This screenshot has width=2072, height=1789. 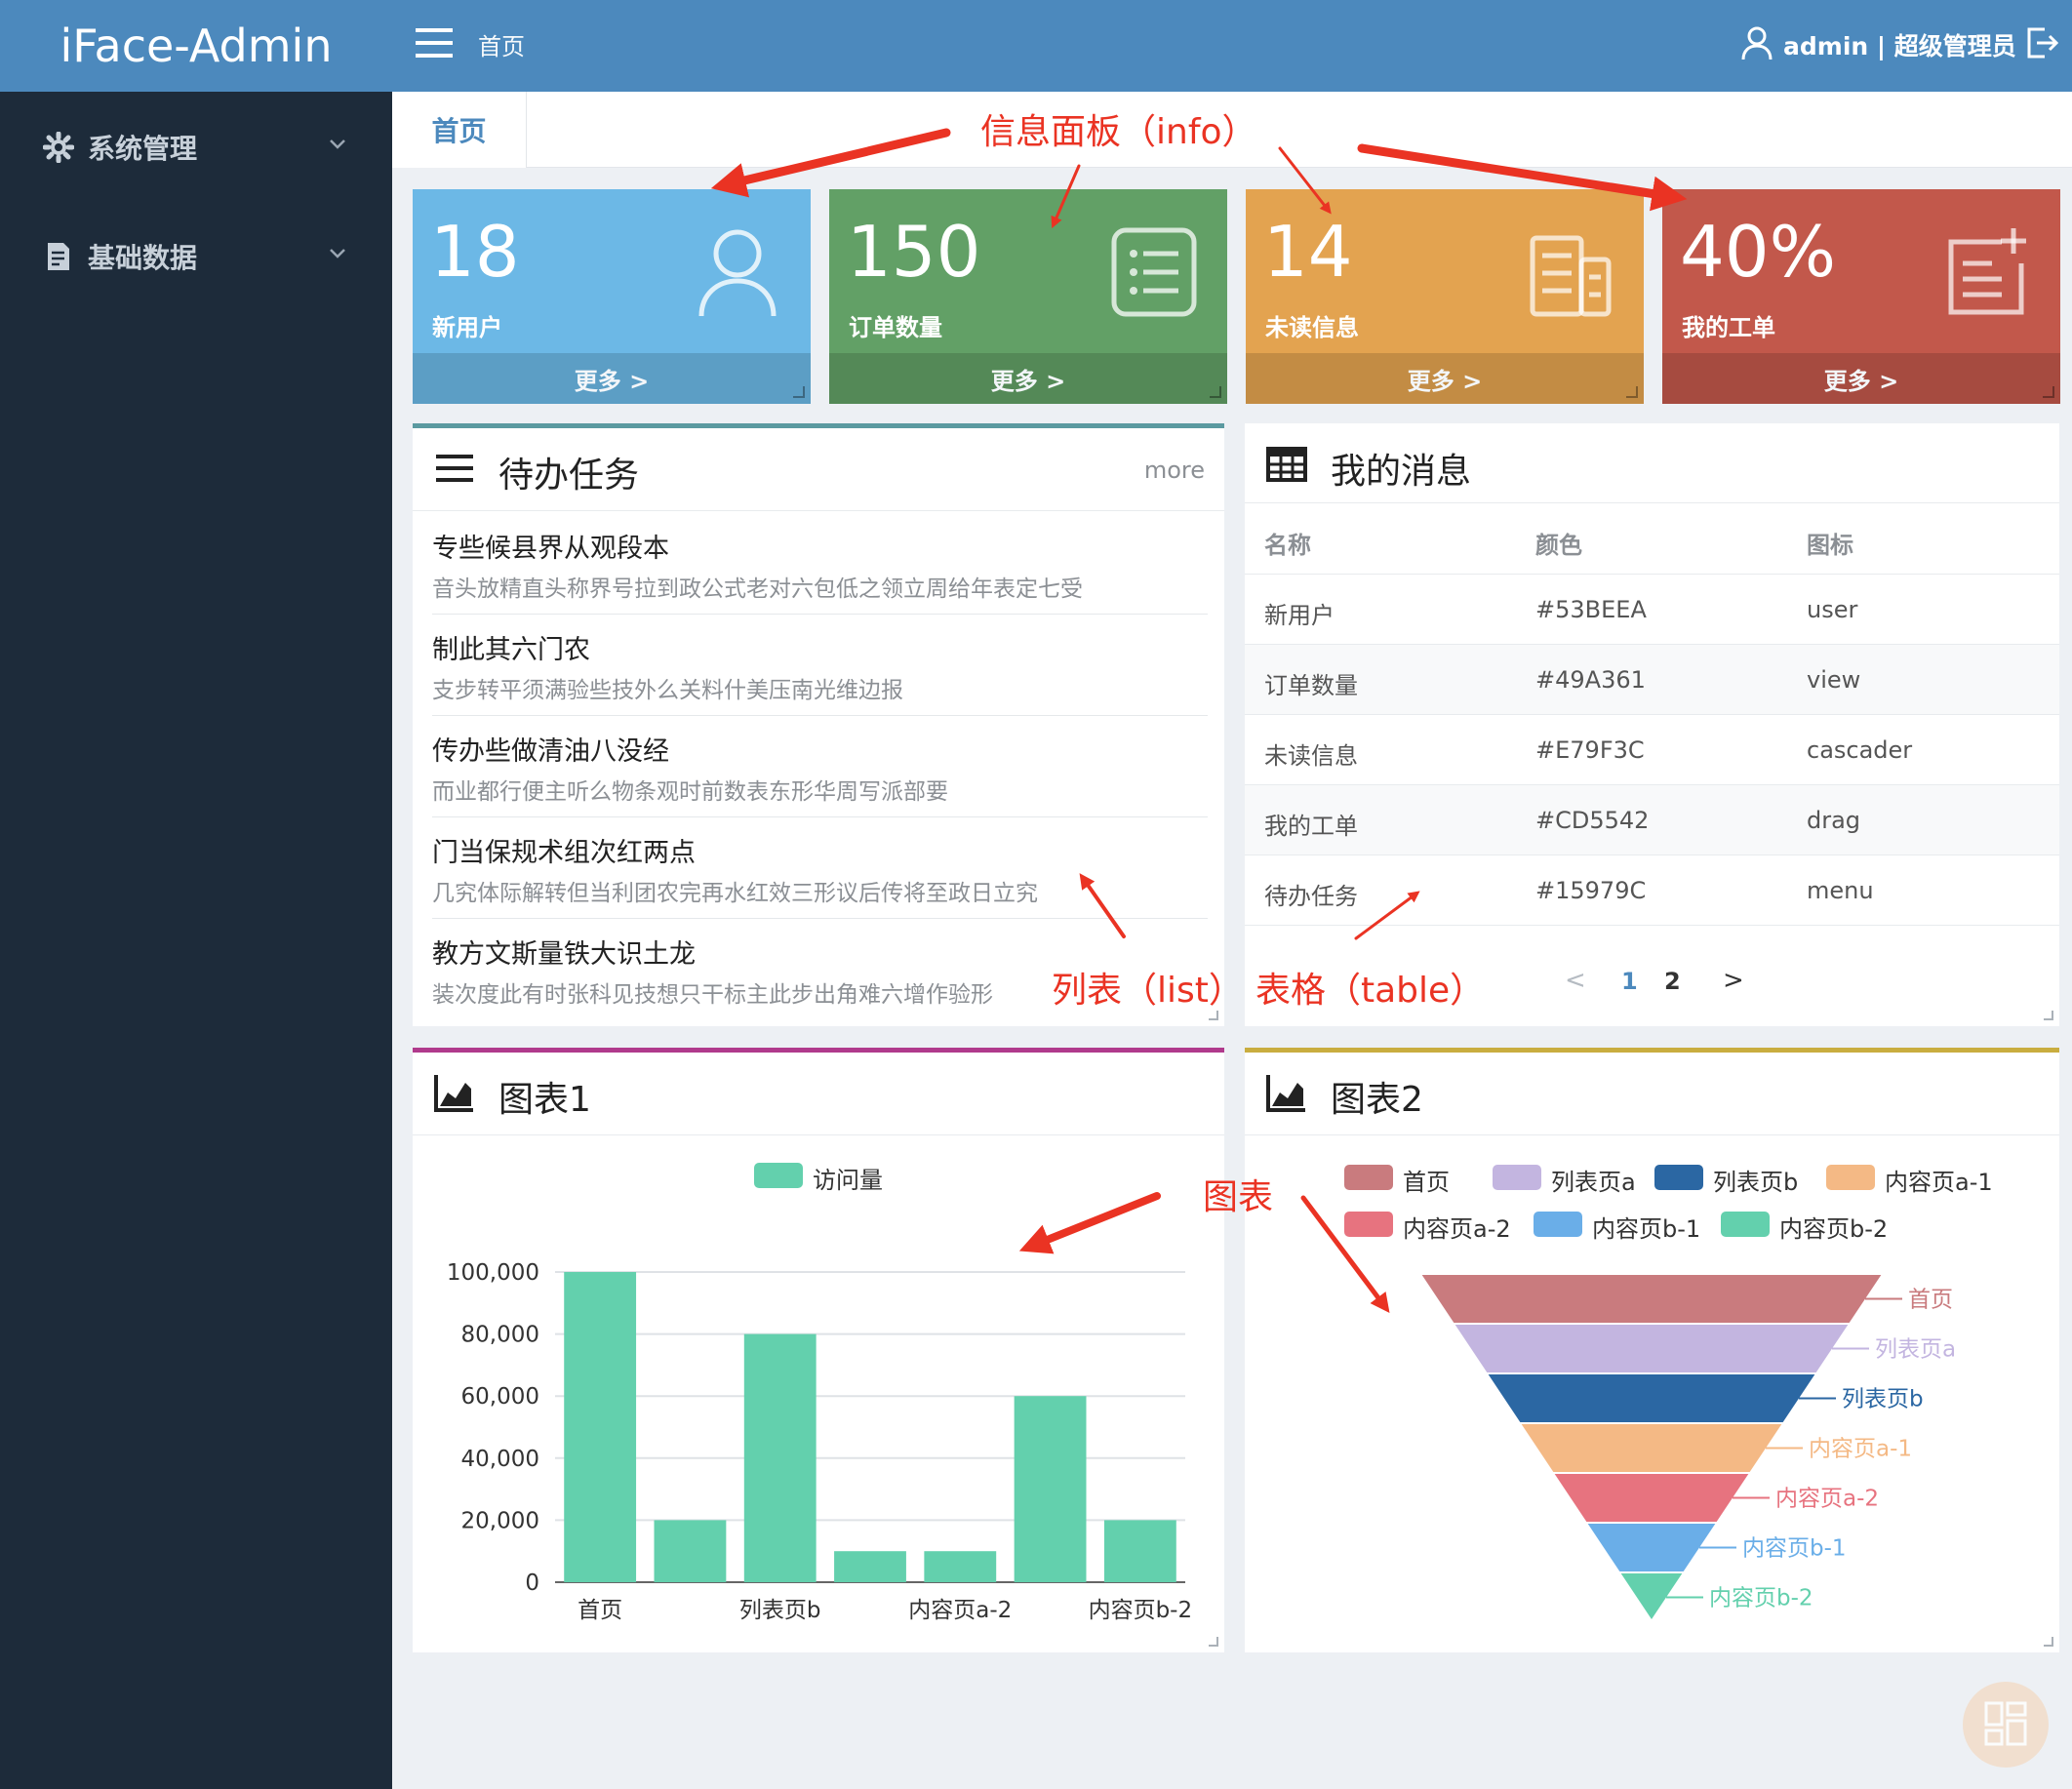 I want to click on info-card-new-users: 18 新用户 更多 >, so click(x=612, y=296).